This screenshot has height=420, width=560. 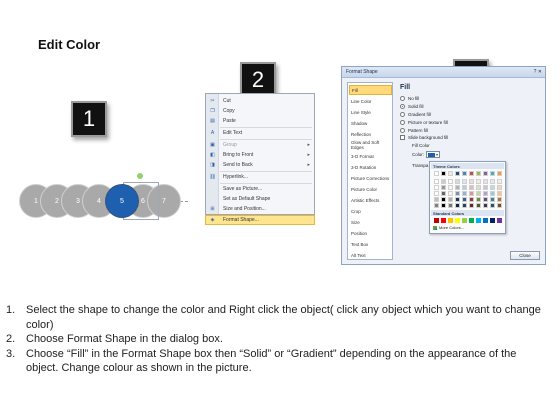 I want to click on menu-item-group: ▣ Group ▸, so click(x=260, y=145).